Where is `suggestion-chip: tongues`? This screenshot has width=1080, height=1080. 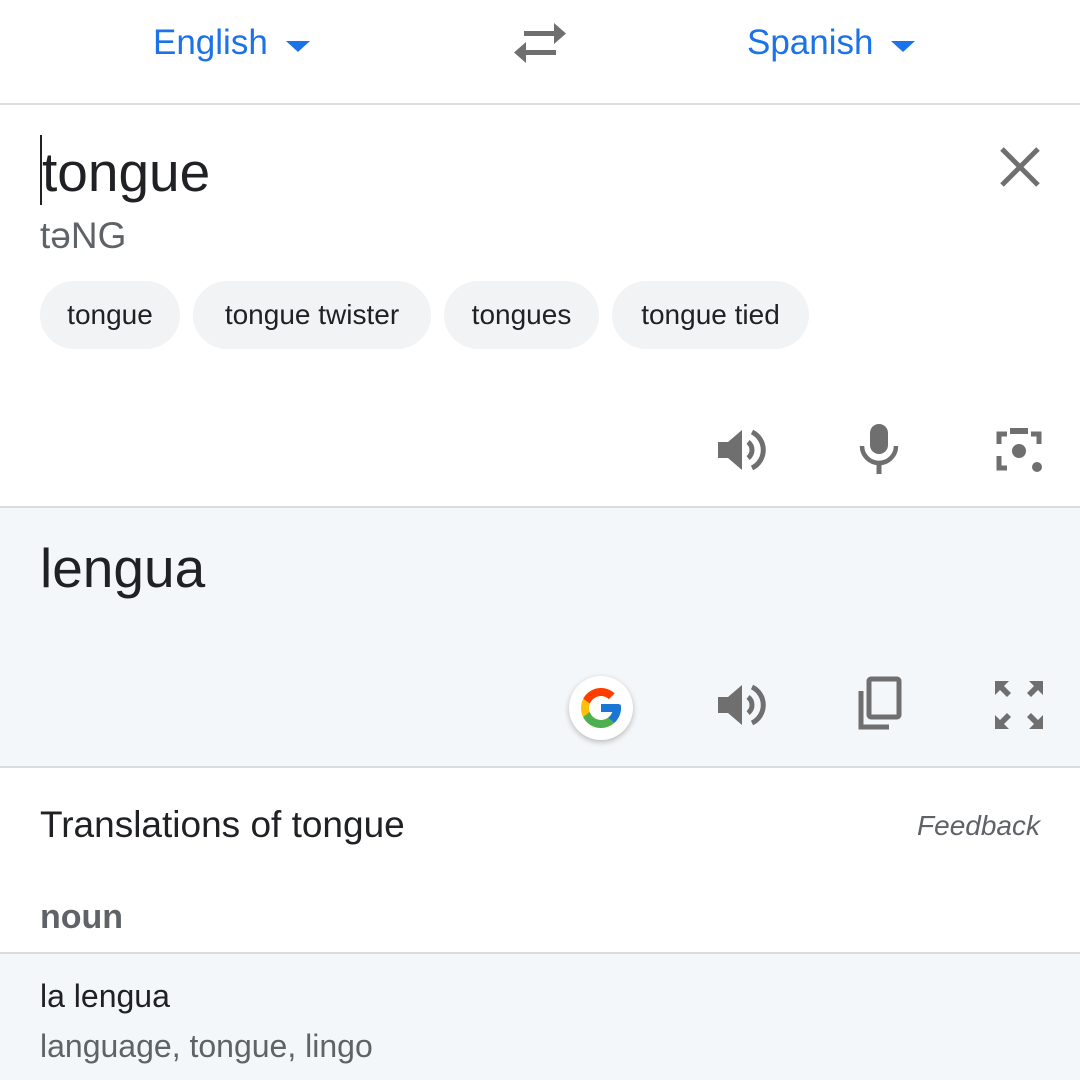 suggestion-chip: tongues is located at coordinates (521, 315).